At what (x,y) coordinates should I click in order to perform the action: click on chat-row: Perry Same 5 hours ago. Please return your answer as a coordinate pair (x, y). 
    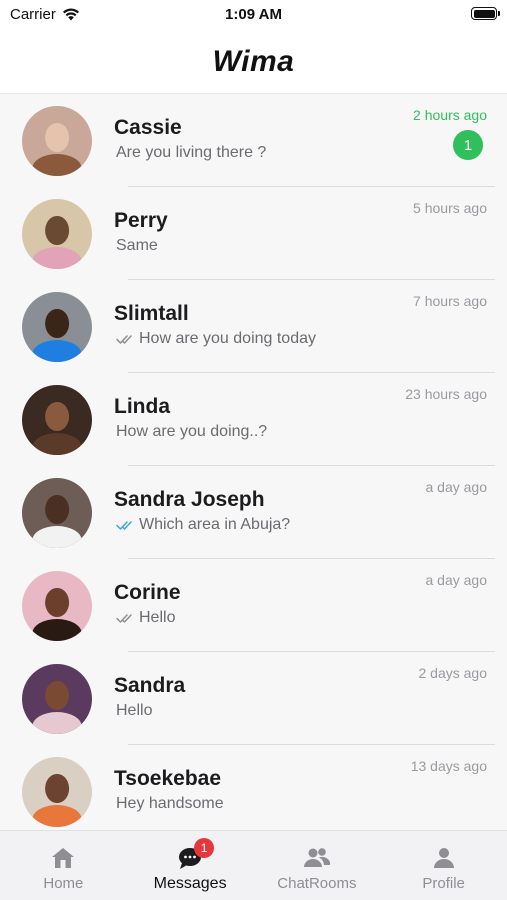
    Looking at the image, I should click on (253, 233).